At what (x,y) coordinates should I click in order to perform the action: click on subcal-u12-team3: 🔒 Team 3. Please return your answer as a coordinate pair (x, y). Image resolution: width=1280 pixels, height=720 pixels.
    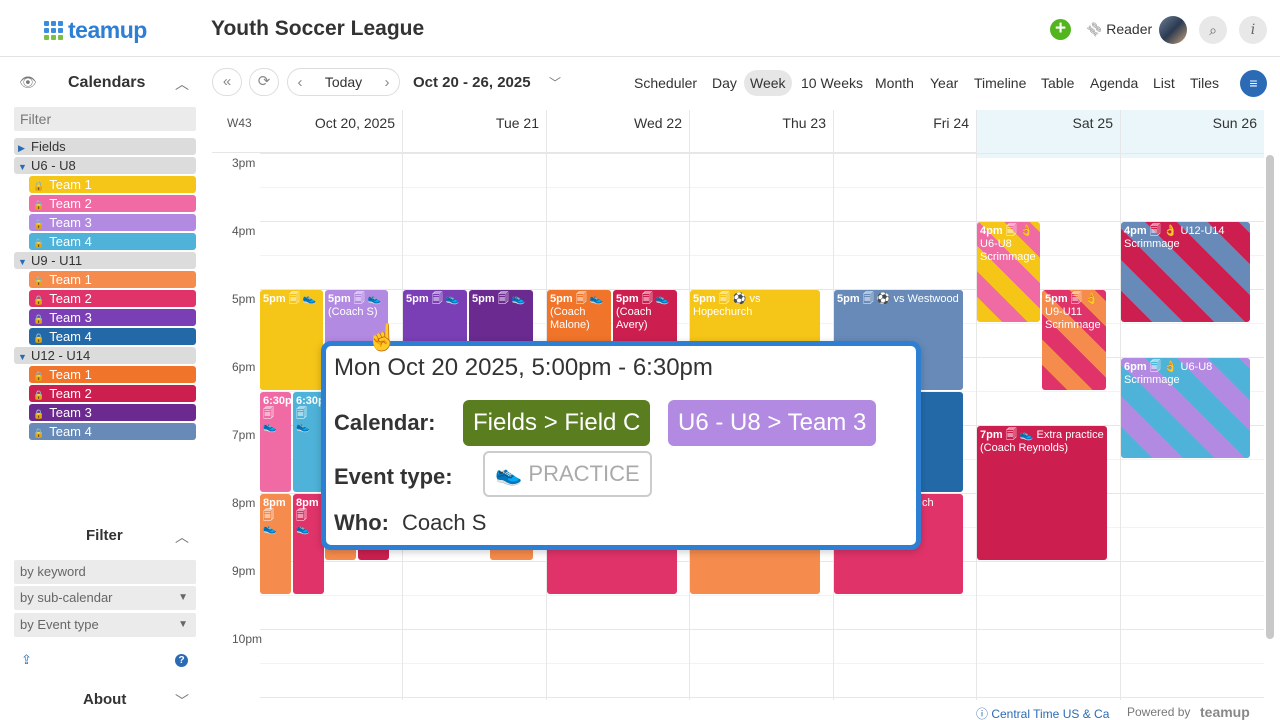
    Looking at the image, I should click on (112, 412).